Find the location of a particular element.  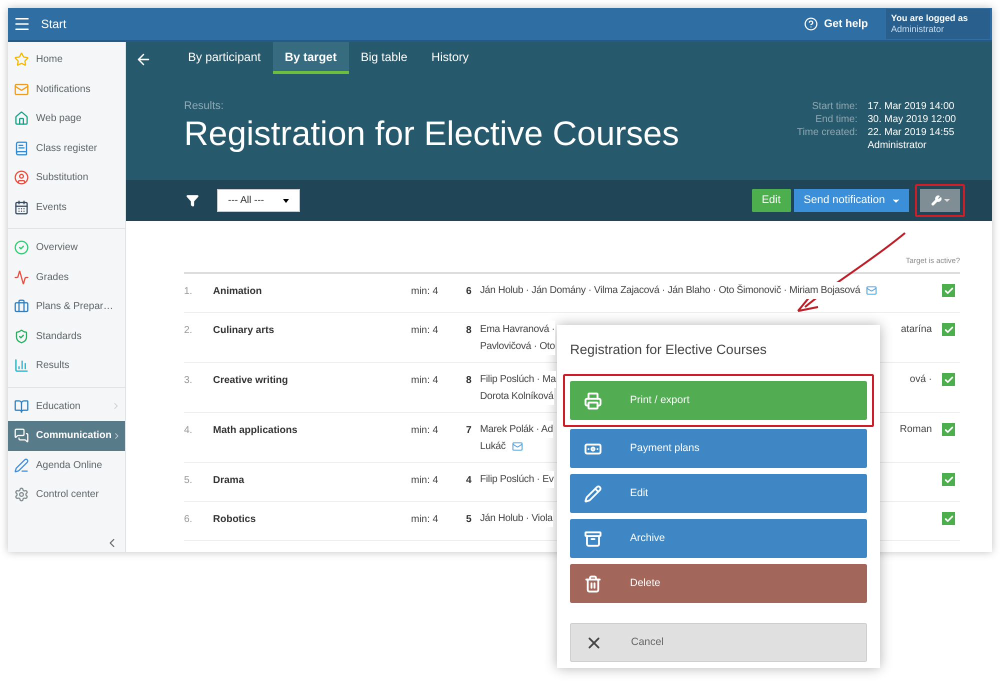

person-icon is located at coordinates (21, 178).